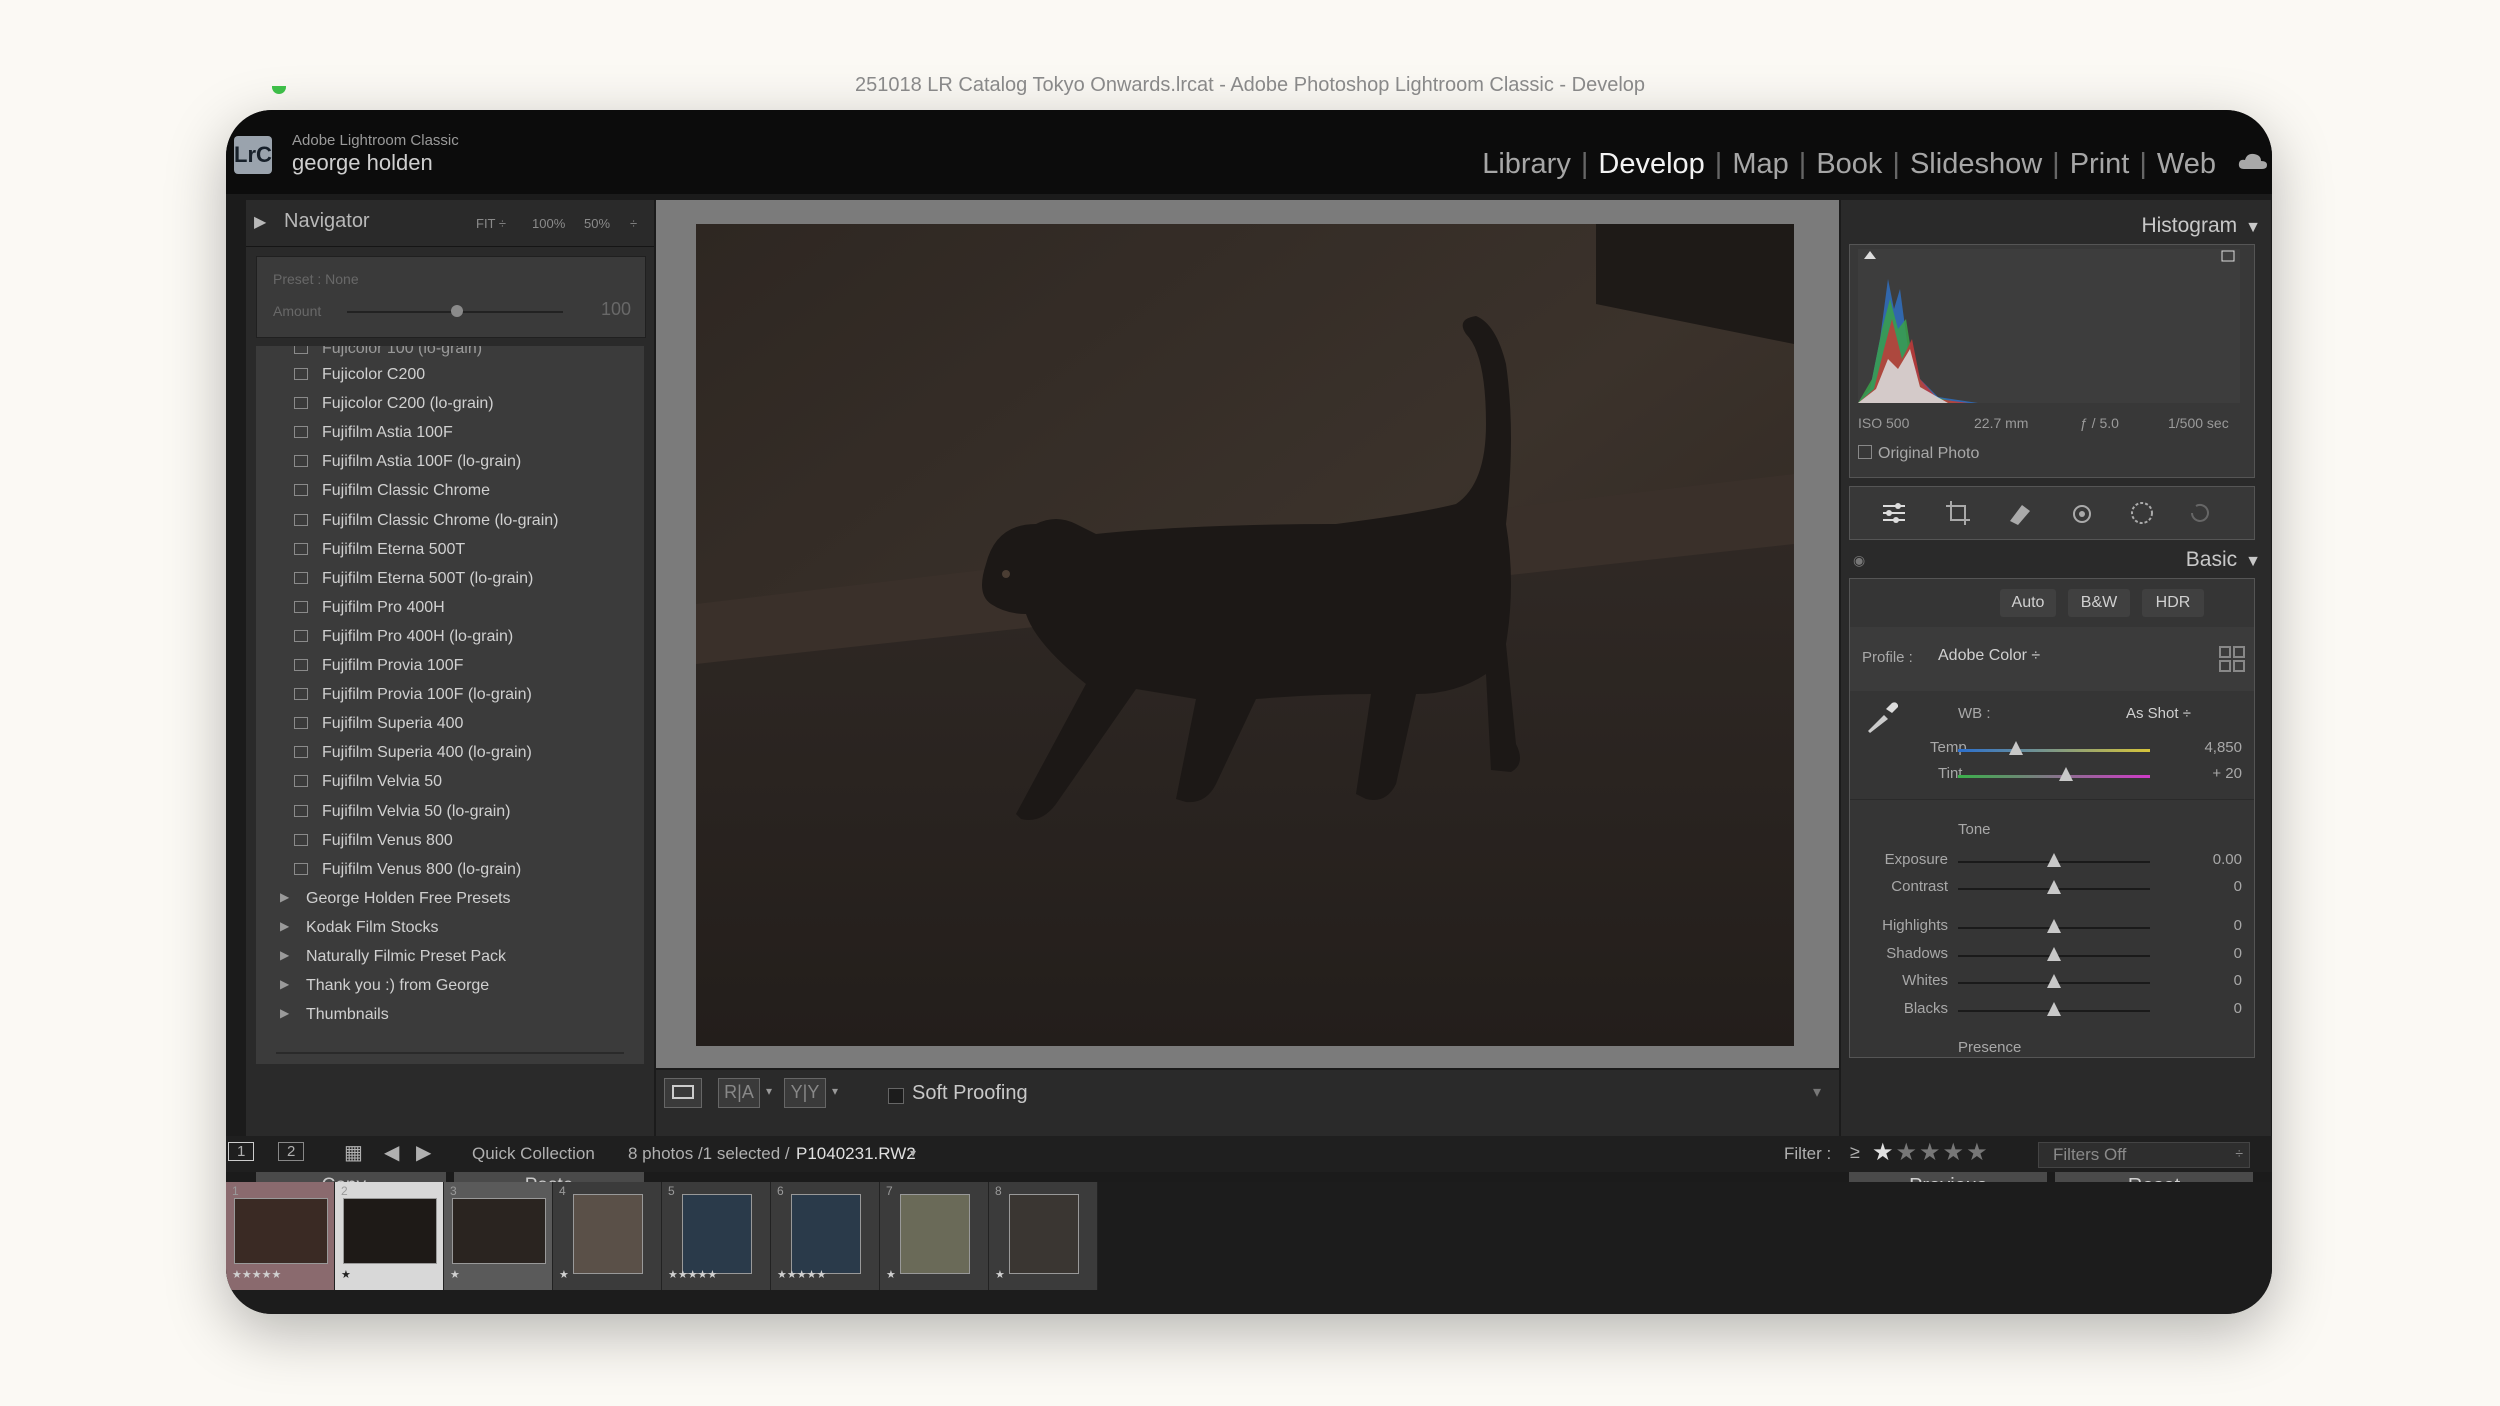 This screenshot has width=2500, height=1406. Describe the element at coordinates (373, 433) in the screenshot. I see `preset-item: Fujifilm Astia 100F` at that location.